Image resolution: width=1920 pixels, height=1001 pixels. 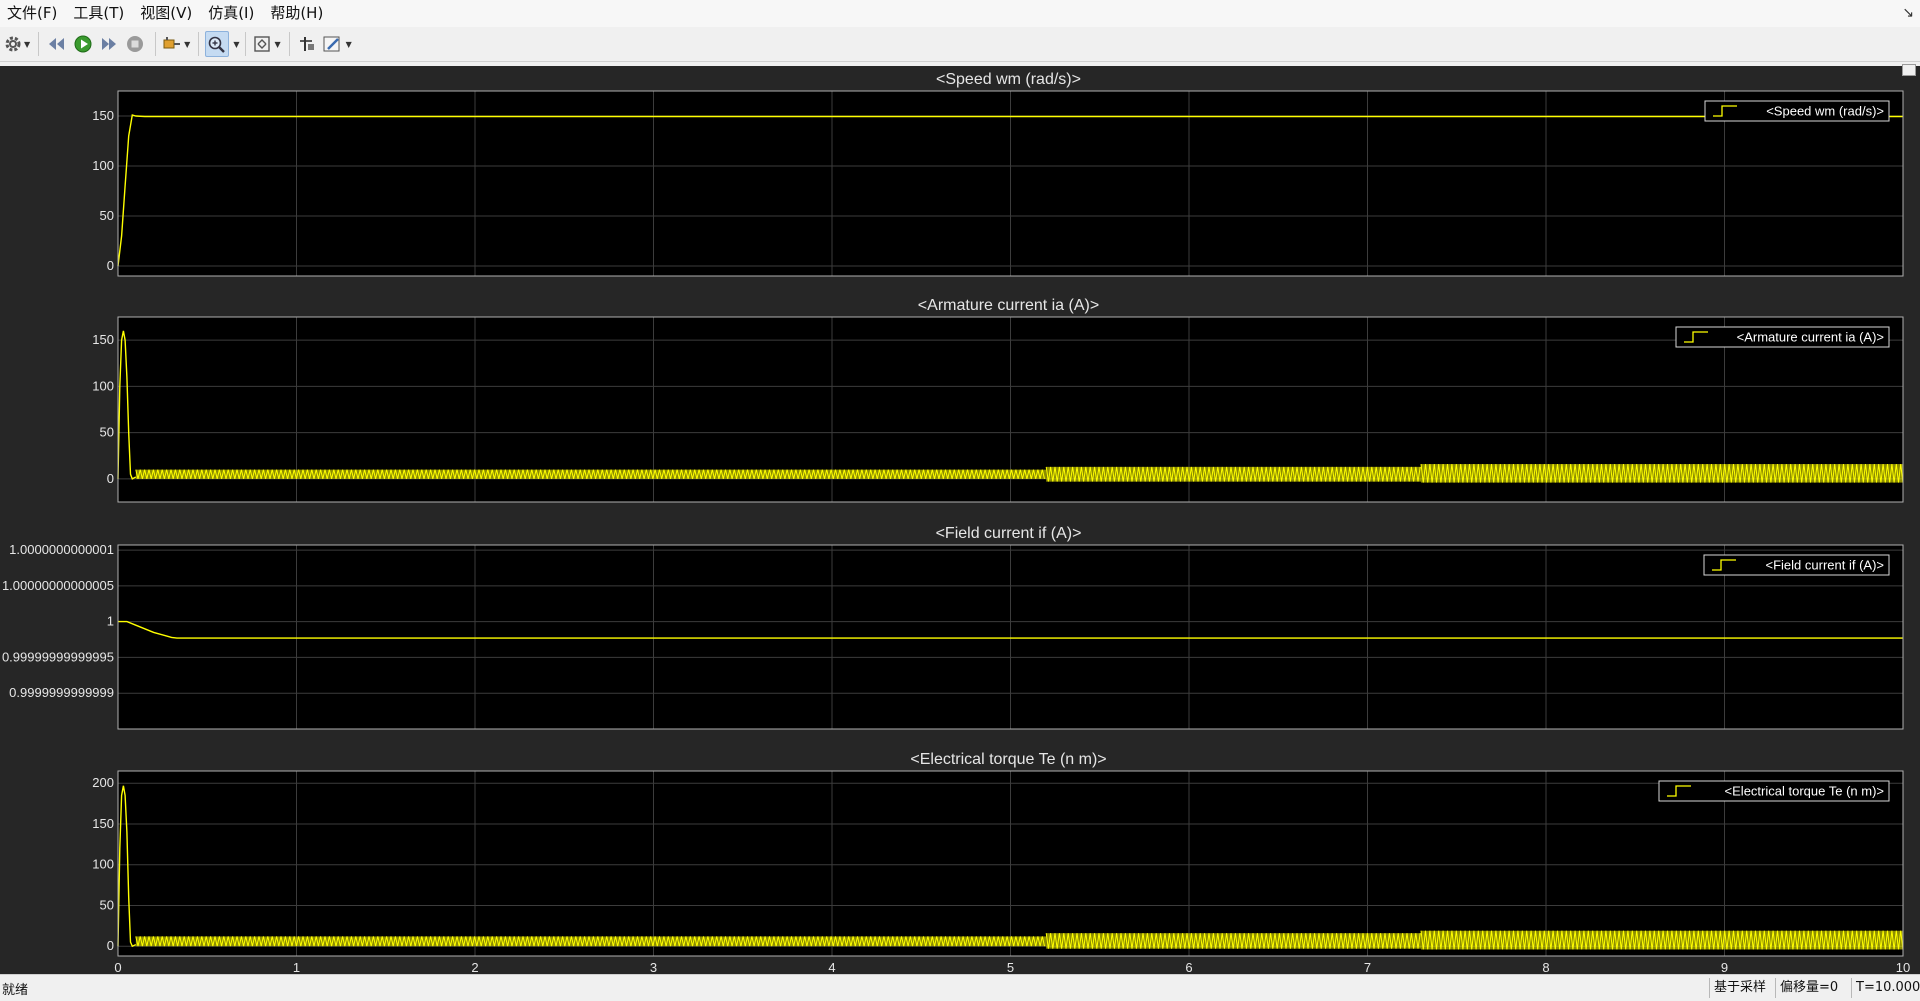 I want to click on stop-icon, so click(x=135, y=44).